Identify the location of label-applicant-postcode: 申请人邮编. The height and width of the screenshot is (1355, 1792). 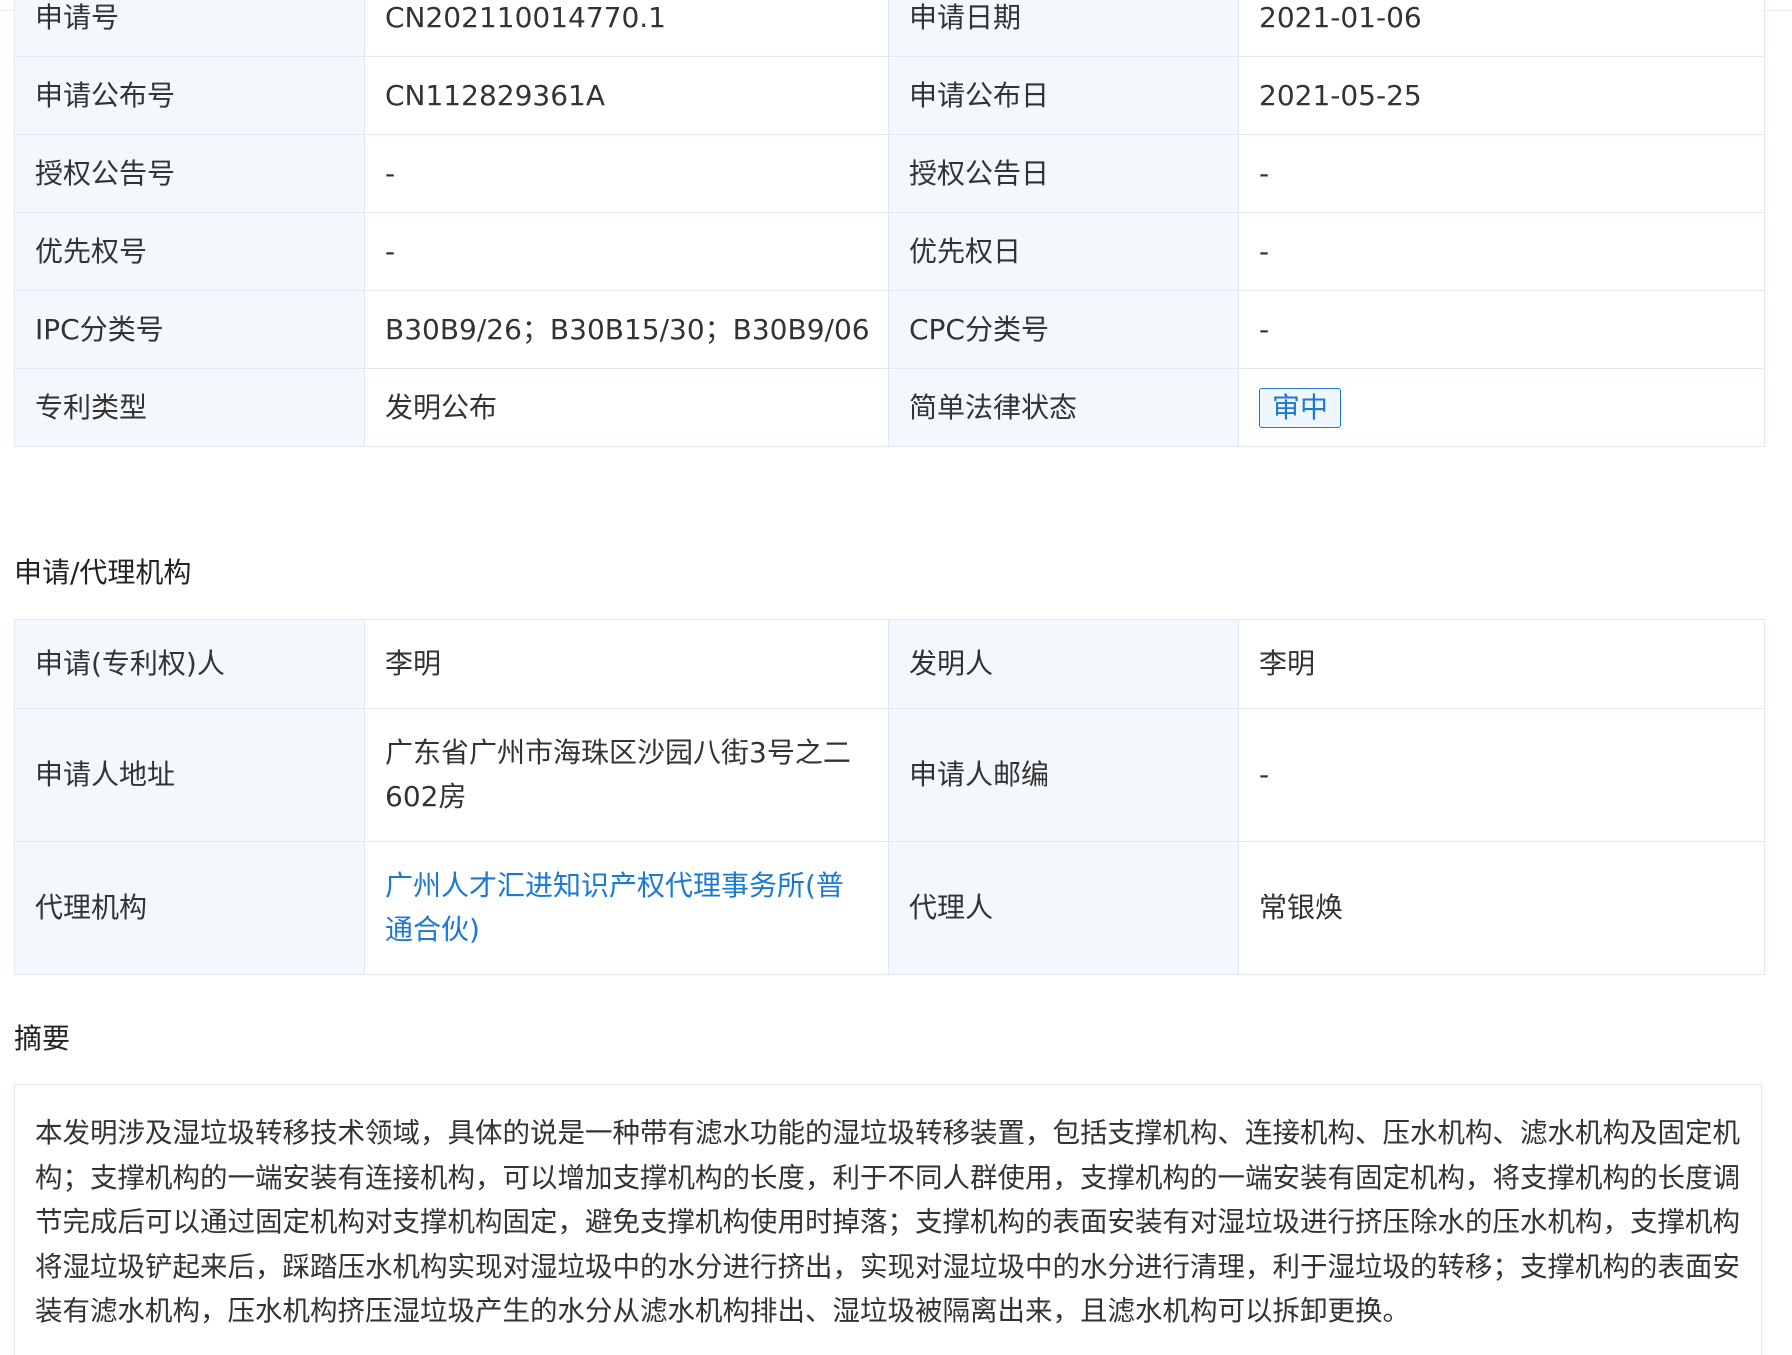
(1063, 775).